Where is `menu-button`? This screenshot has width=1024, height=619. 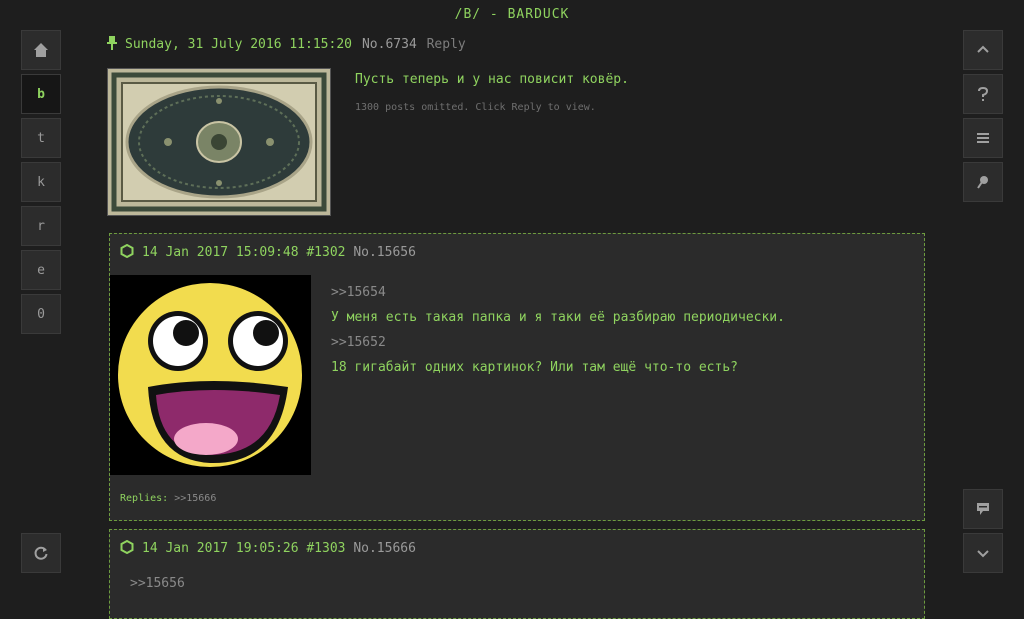
menu-button is located at coordinates (983, 138).